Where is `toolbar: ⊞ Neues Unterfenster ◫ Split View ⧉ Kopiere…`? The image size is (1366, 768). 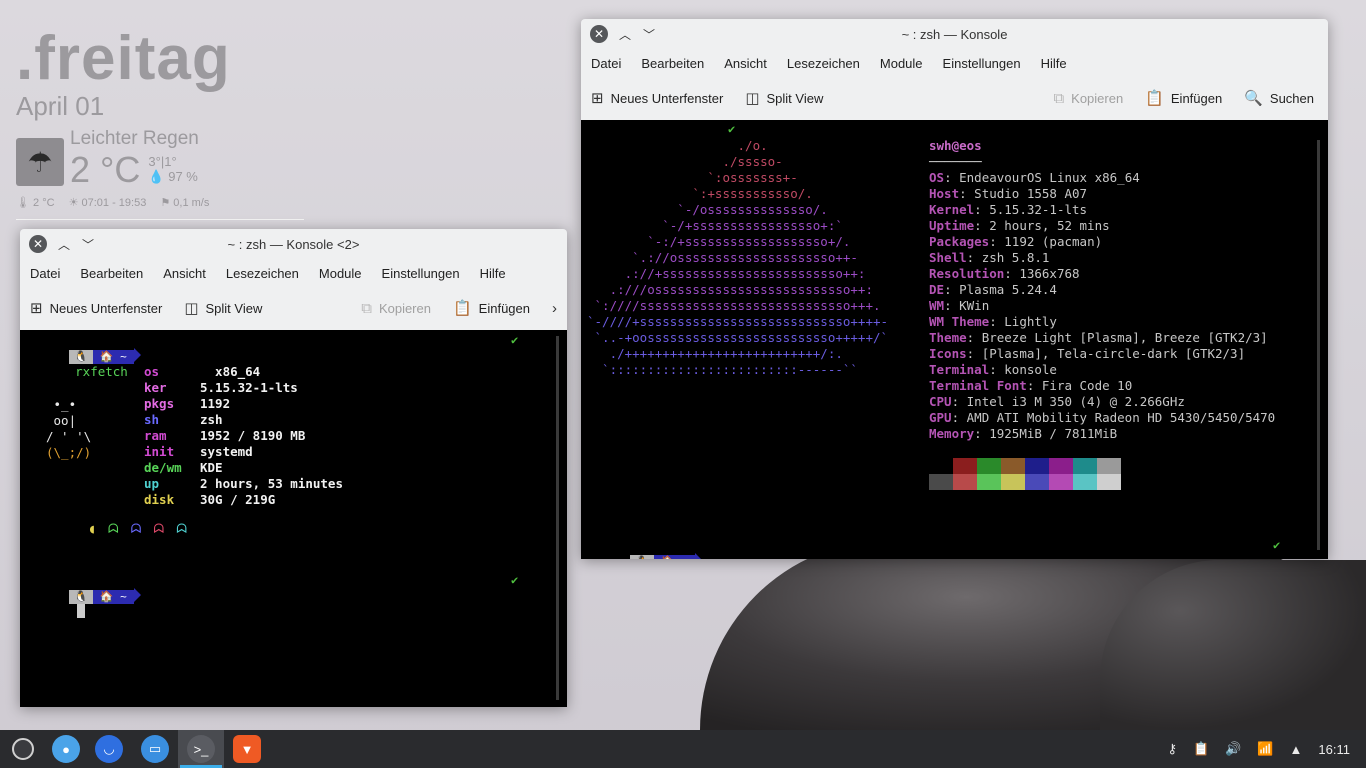 toolbar: ⊞ Neues Unterfenster ◫ Split View ⧉ Kopiere… is located at coordinates (293, 308).